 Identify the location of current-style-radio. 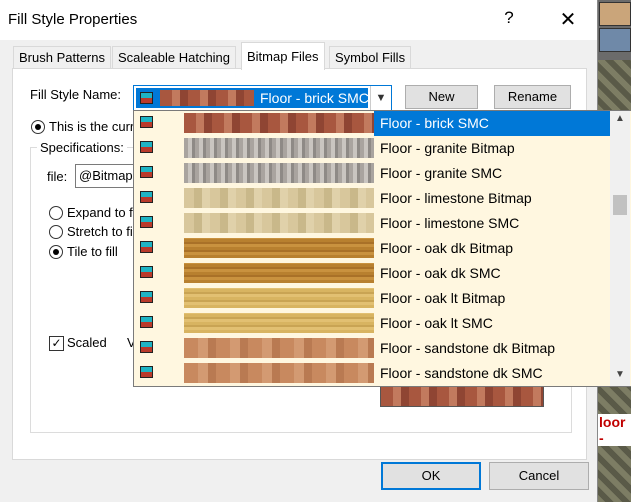
(38, 127).